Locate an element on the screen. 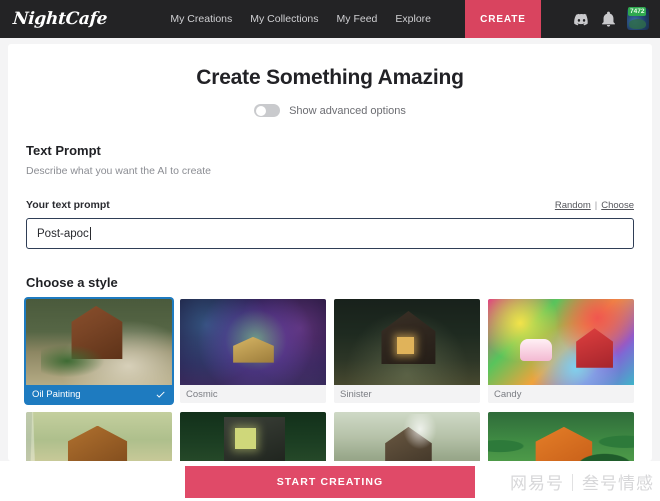  style-art-sinister is located at coordinates (407, 342).